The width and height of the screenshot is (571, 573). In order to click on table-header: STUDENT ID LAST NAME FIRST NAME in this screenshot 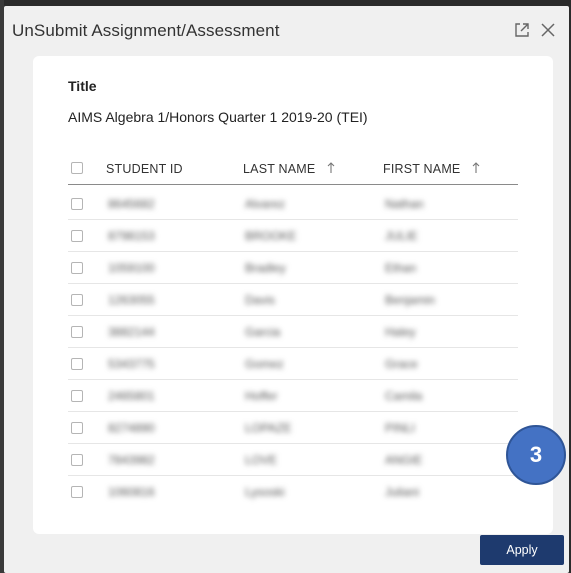, I will do `click(293, 169)`.